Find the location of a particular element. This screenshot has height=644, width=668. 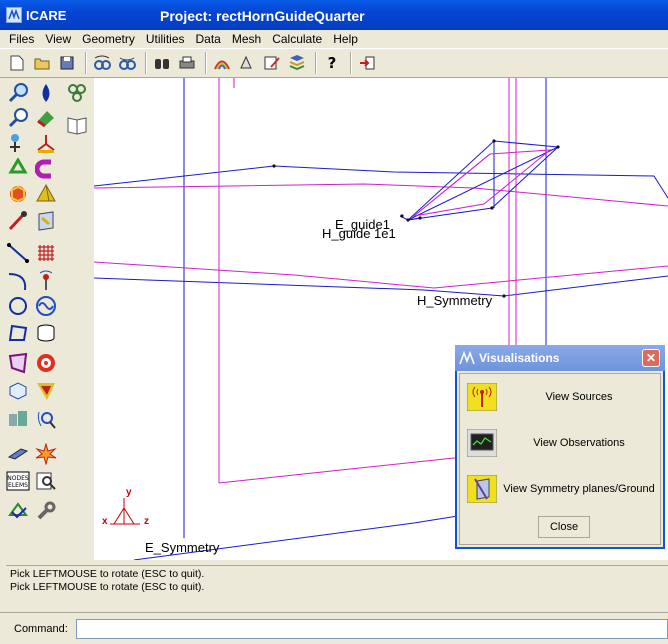

dialog-title-bar: Visualisations ✕ is located at coordinates (560, 358).